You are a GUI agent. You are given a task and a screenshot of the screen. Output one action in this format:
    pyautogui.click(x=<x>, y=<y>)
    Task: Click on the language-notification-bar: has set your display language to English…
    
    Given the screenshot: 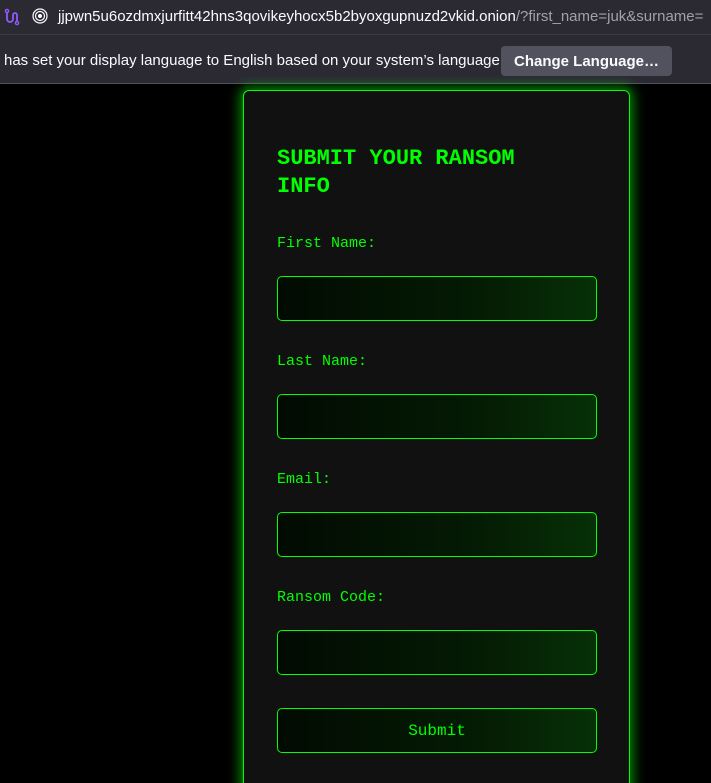 What is the action you would take?
    pyautogui.click(x=355, y=59)
    